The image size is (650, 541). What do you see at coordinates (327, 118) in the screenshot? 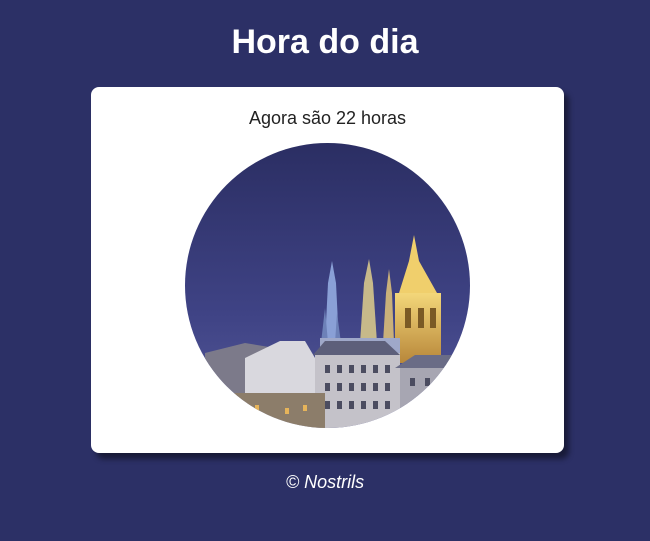
I see `time-message: Agora são 22 horas` at bounding box center [327, 118].